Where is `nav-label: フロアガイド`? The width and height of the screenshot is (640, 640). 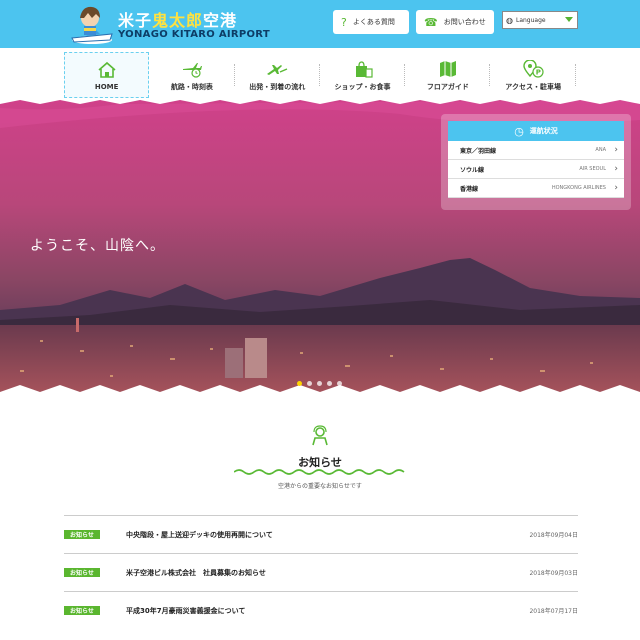 nav-label: フロアガイド is located at coordinates (447, 87).